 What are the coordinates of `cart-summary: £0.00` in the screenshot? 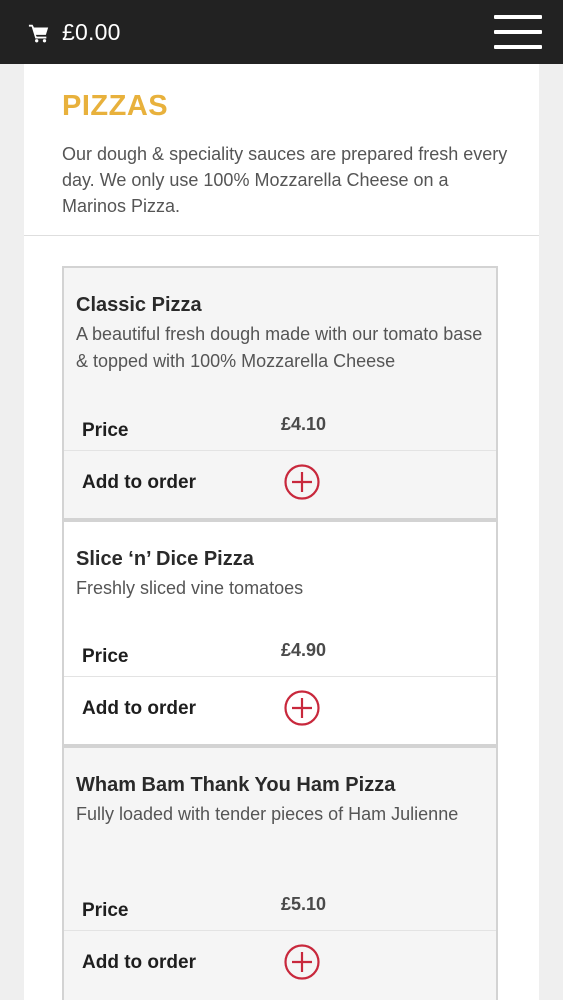 It's located at (74, 32).